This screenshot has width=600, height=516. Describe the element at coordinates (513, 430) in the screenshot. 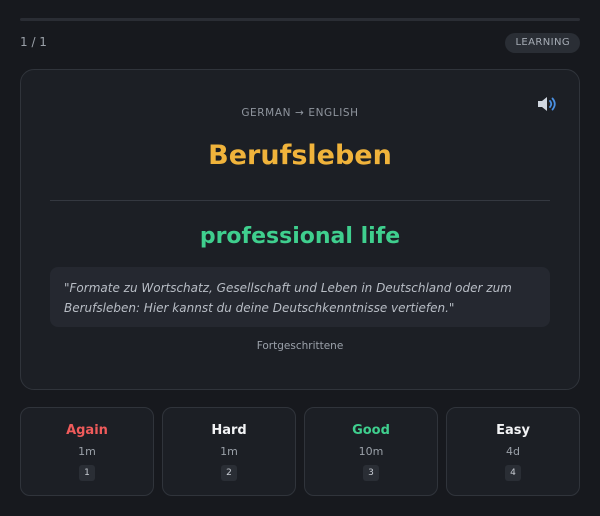

I see `grade-label: Easy` at that location.